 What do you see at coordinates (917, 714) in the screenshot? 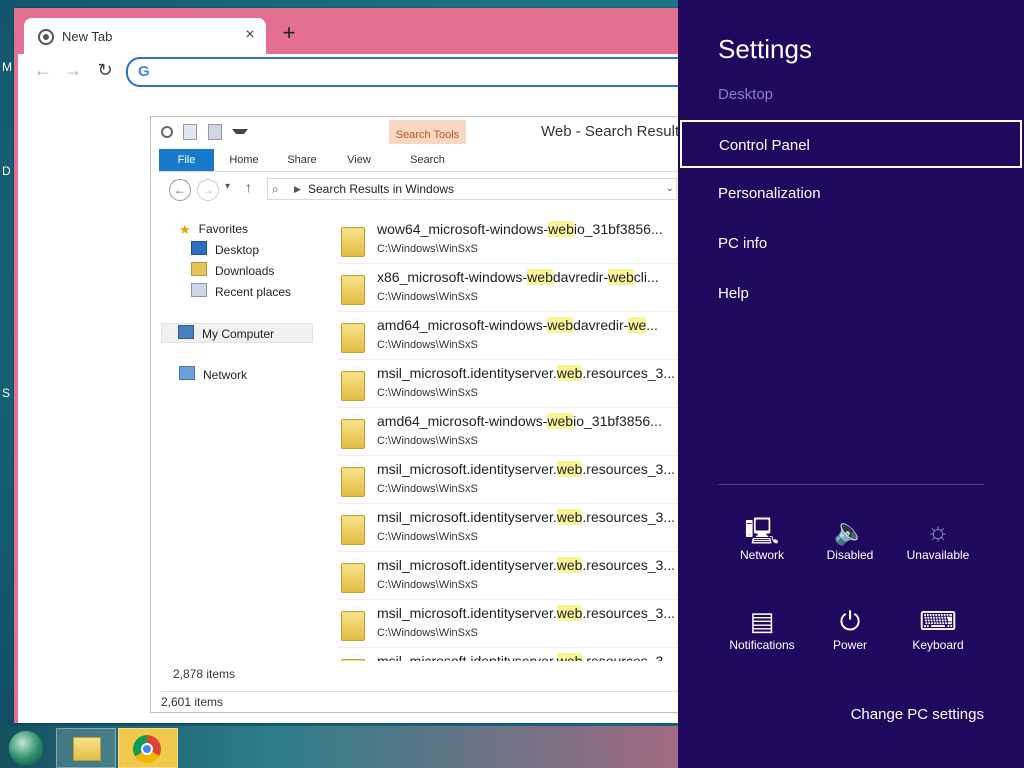
I see `change-pc-settings-link: Change PC settings` at bounding box center [917, 714].